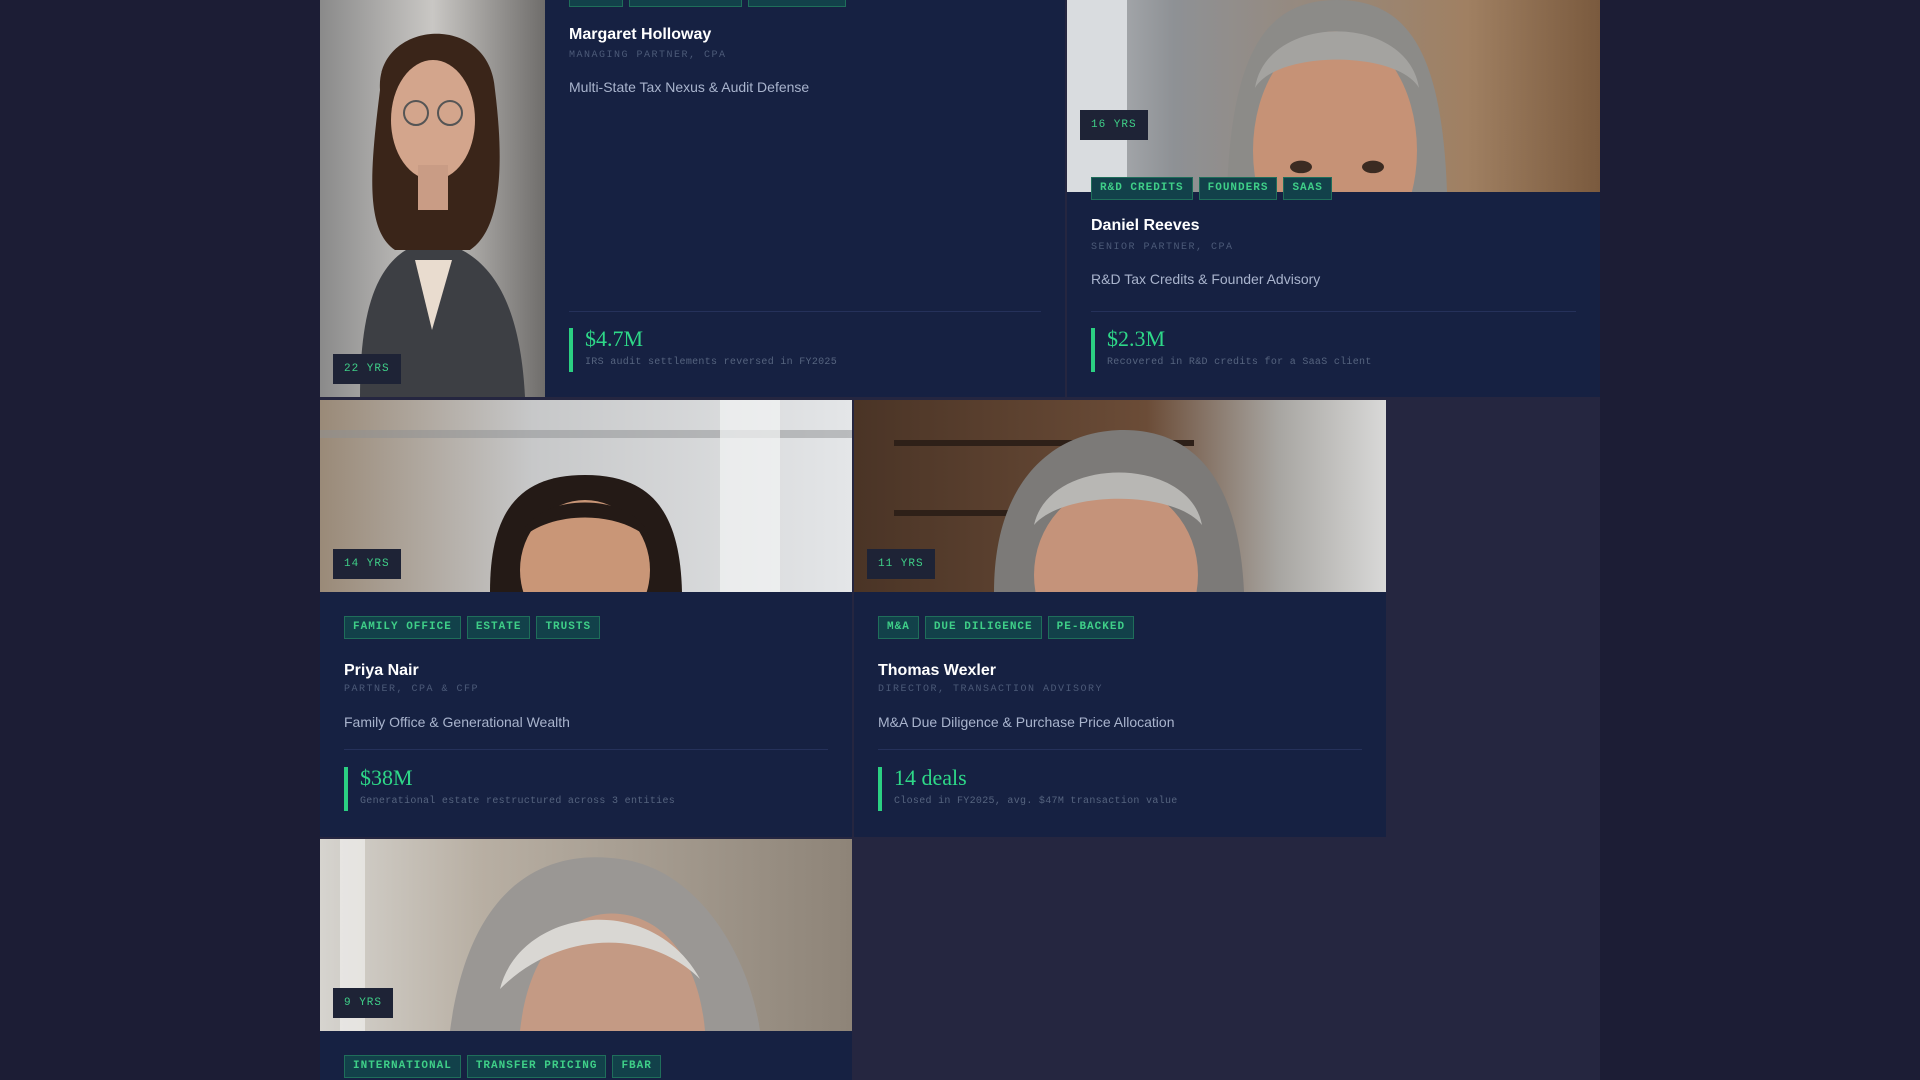  I want to click on tag: FAMILY OFFICE, so click(402, 627).